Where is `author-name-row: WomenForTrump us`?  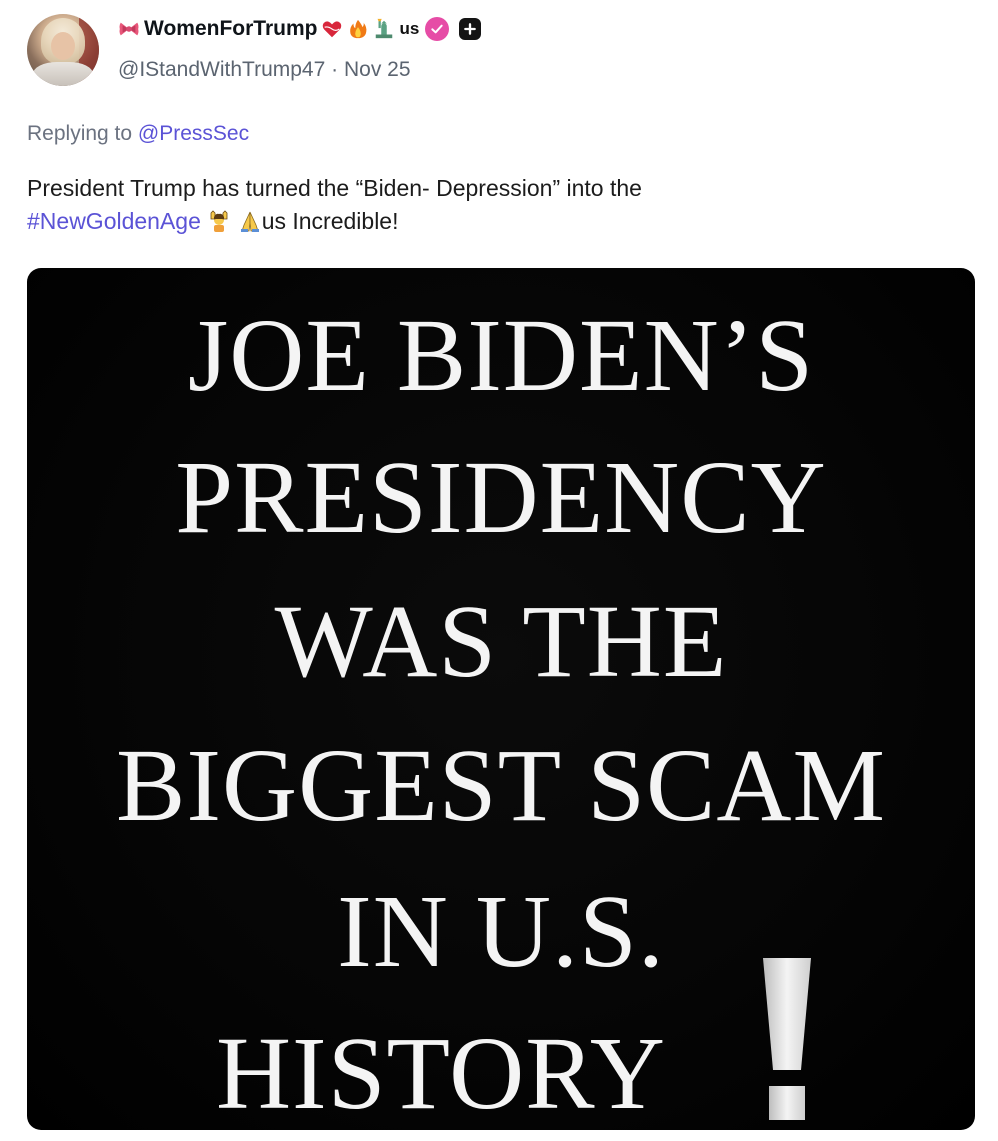 author-name-row: WomenForTrump us is located at coordinates (300, 29).